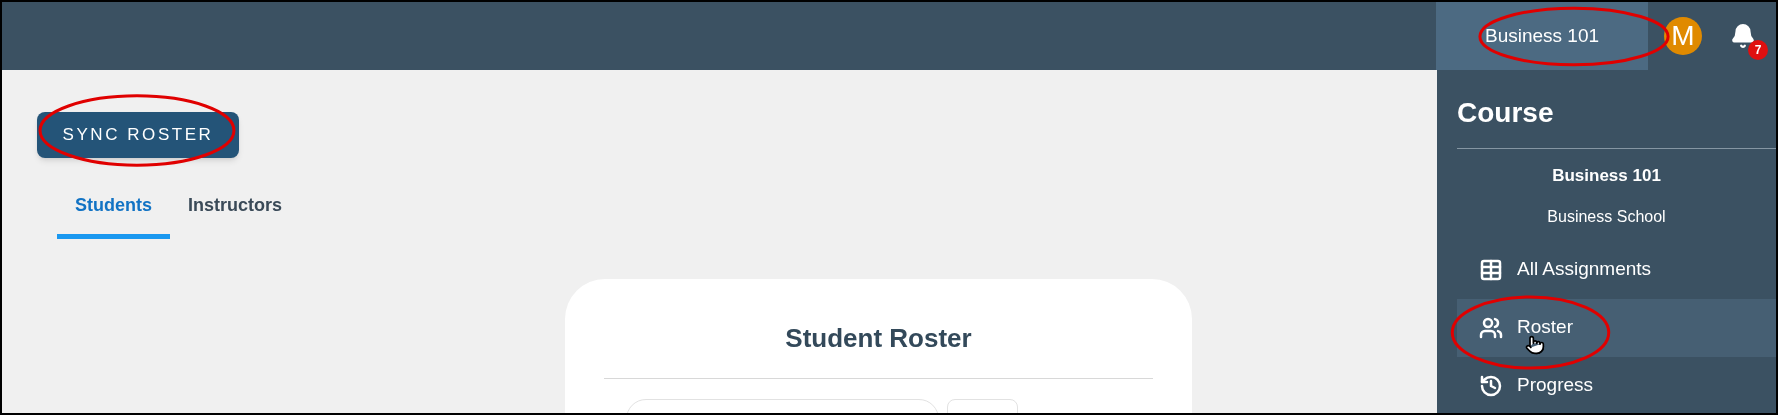 This screenshot has height=415, width=1778. Describe the element at coordinates (1616, 120) in the screenshot. I see `sidebar-heading: Course` at that location.